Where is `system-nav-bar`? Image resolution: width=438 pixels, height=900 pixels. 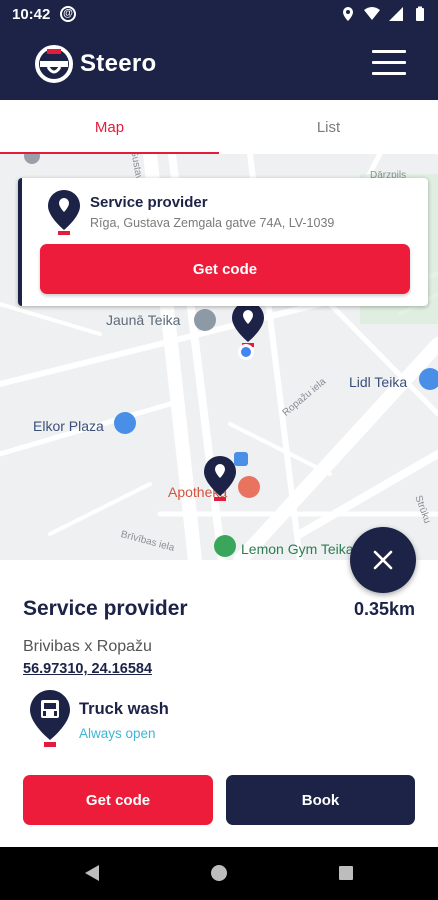
system-nav-bar is located at coordinates (219, 873).